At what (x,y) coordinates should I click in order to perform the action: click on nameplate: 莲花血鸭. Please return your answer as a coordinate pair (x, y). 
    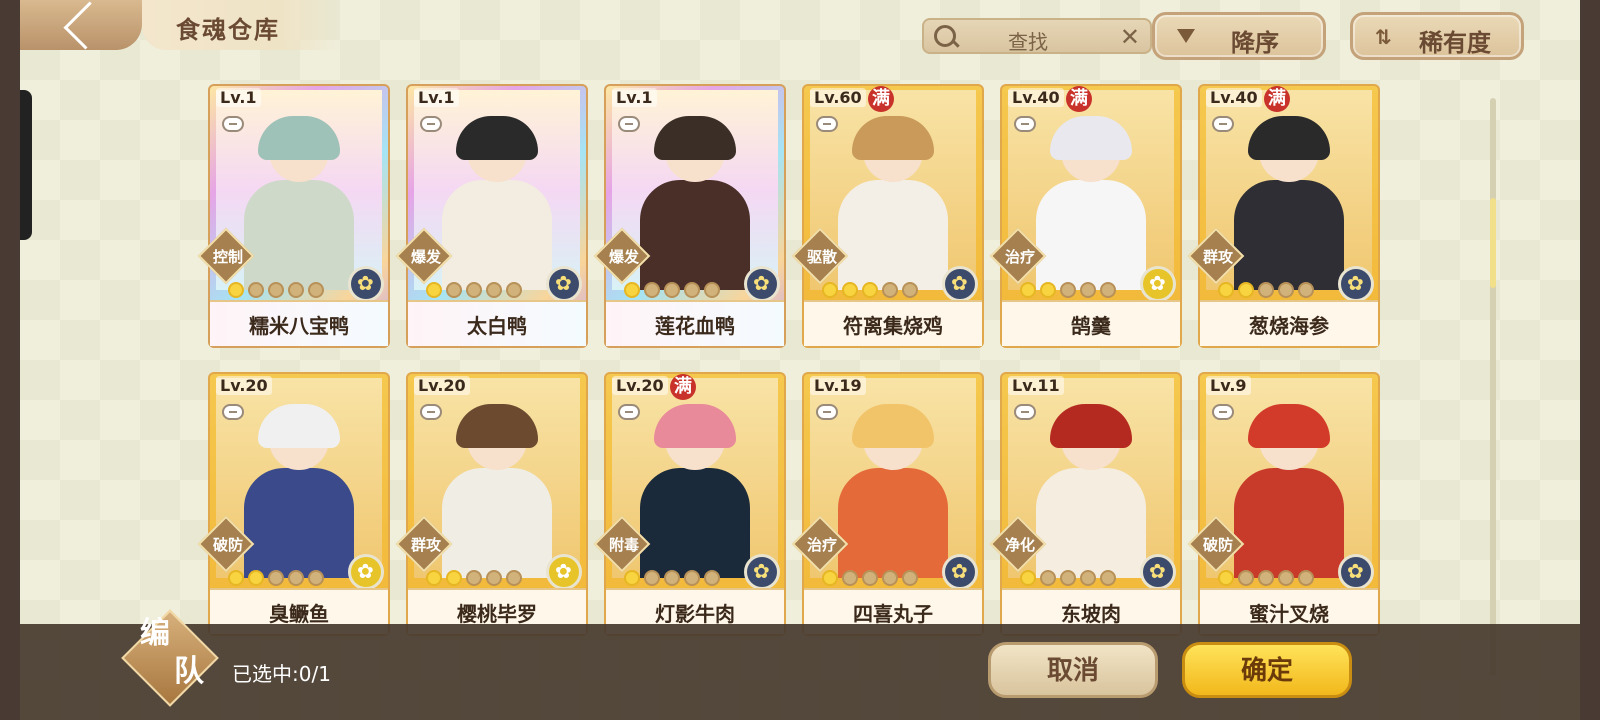
    Looking at the image, I should click on (695, 323).